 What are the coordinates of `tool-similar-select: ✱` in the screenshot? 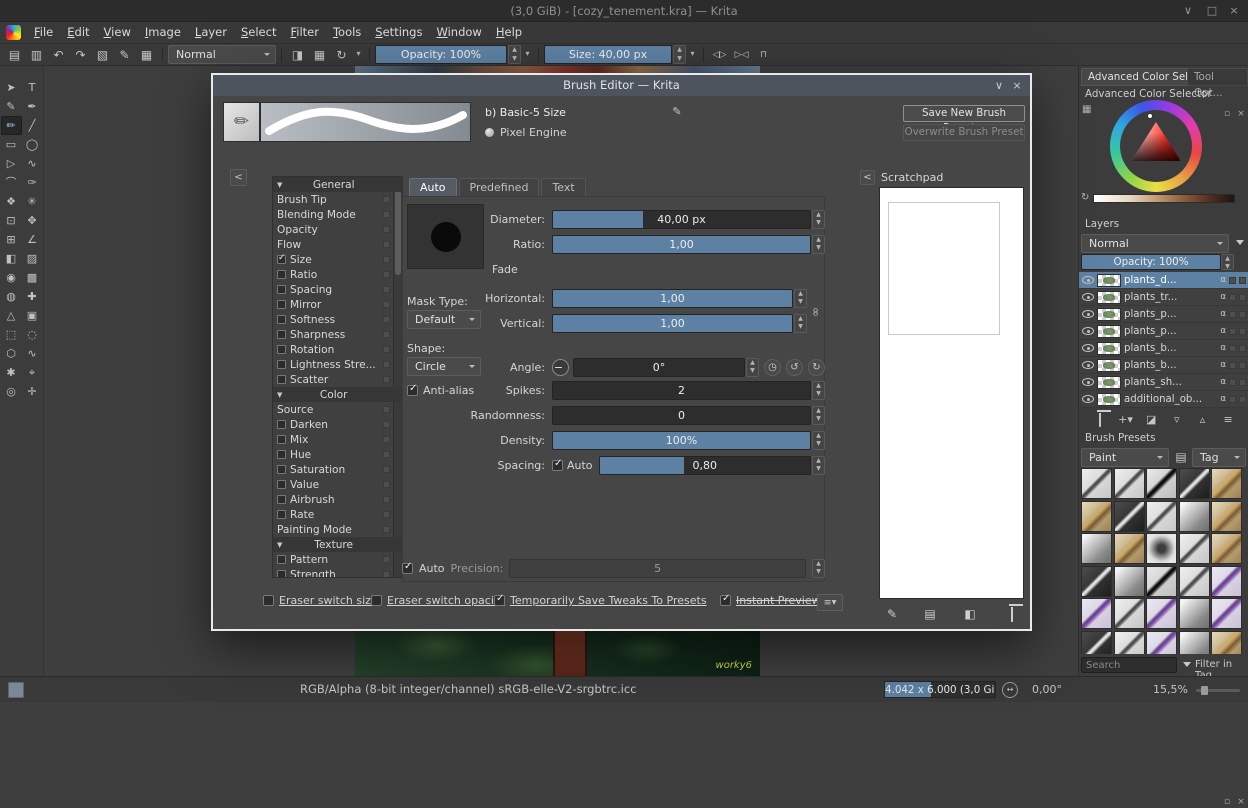 It's located at (11, 372).